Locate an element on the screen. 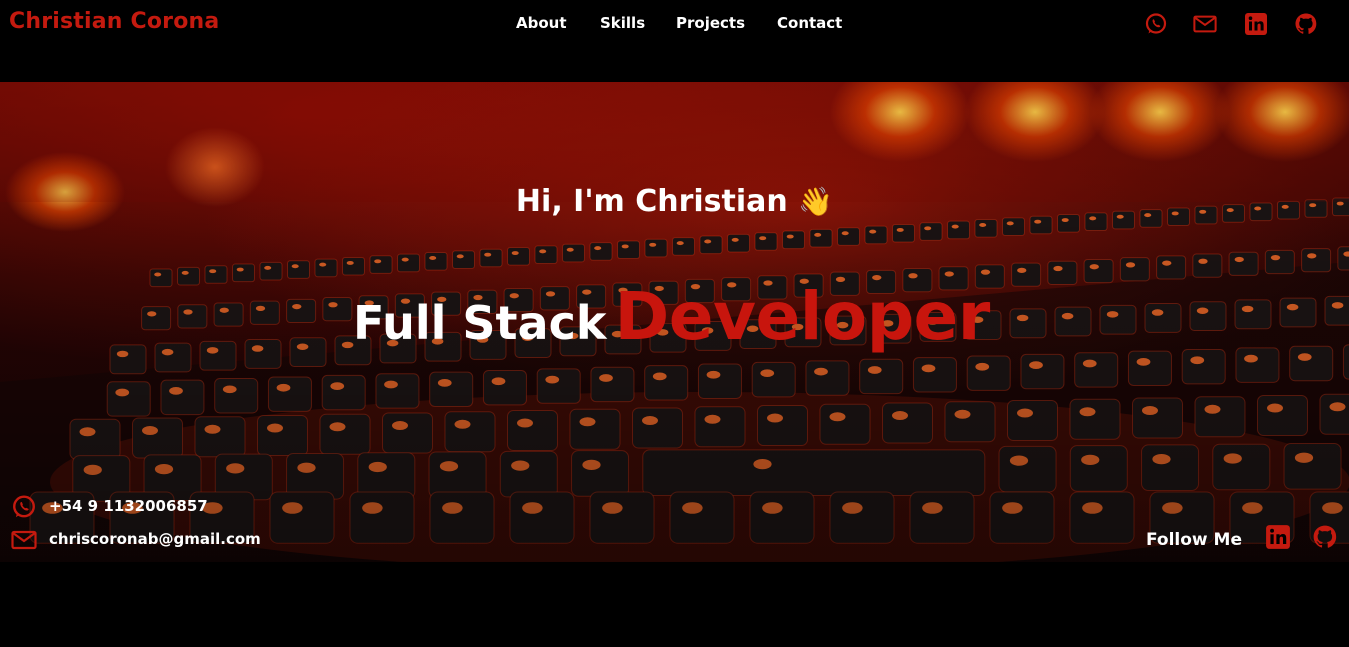 This screenshot has height=647, width=1349. header-social-links is located at coordinates (674, 24).